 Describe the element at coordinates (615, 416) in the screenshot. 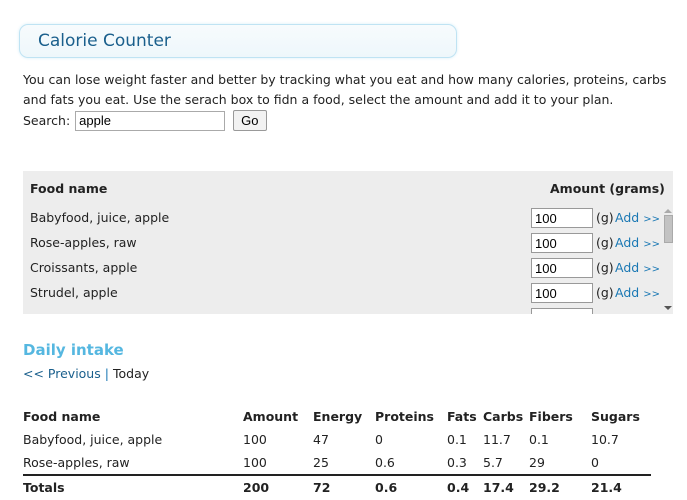

I see `intake-header-cell: Sugars` at that location.